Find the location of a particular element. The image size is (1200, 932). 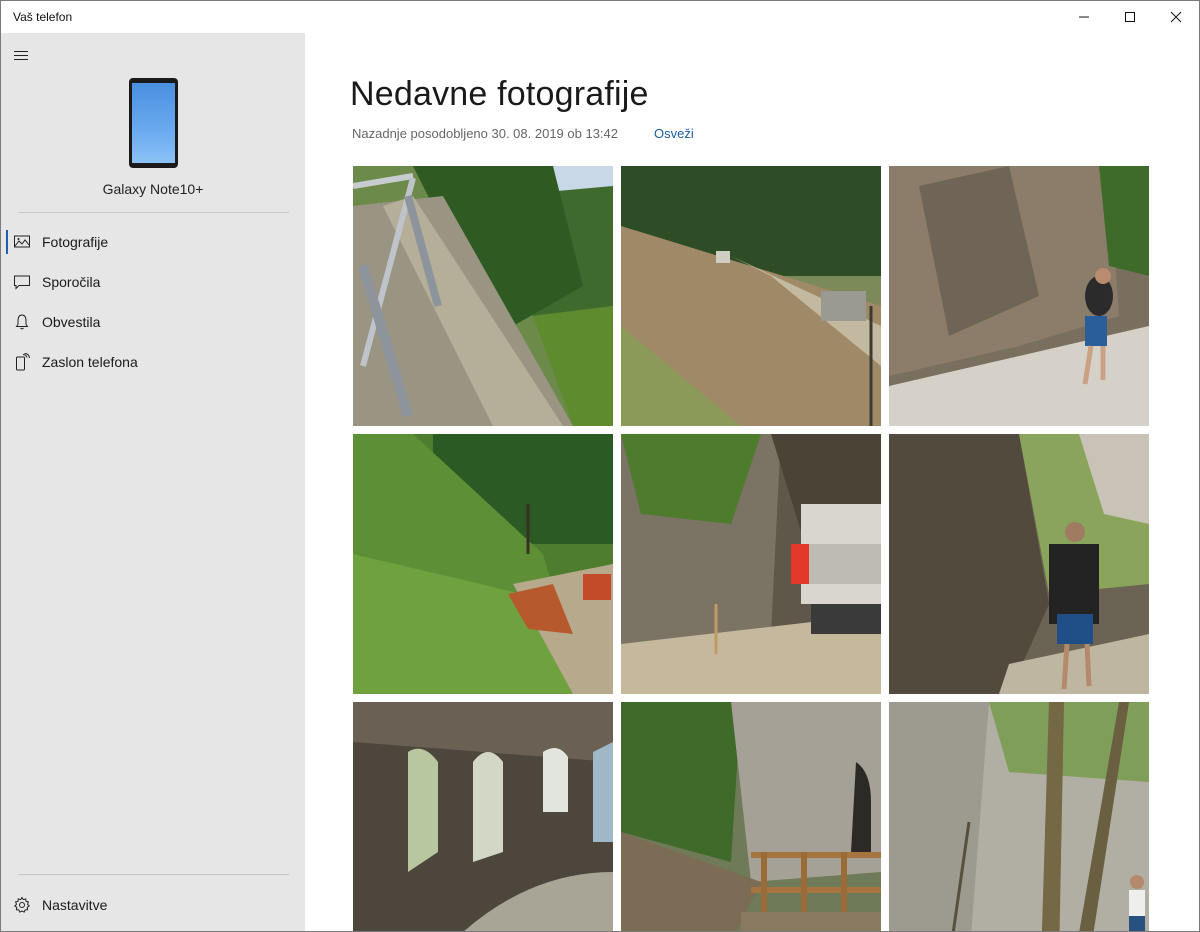

sidebar-item-label: Fotografije is located at coordinates (75, 242).